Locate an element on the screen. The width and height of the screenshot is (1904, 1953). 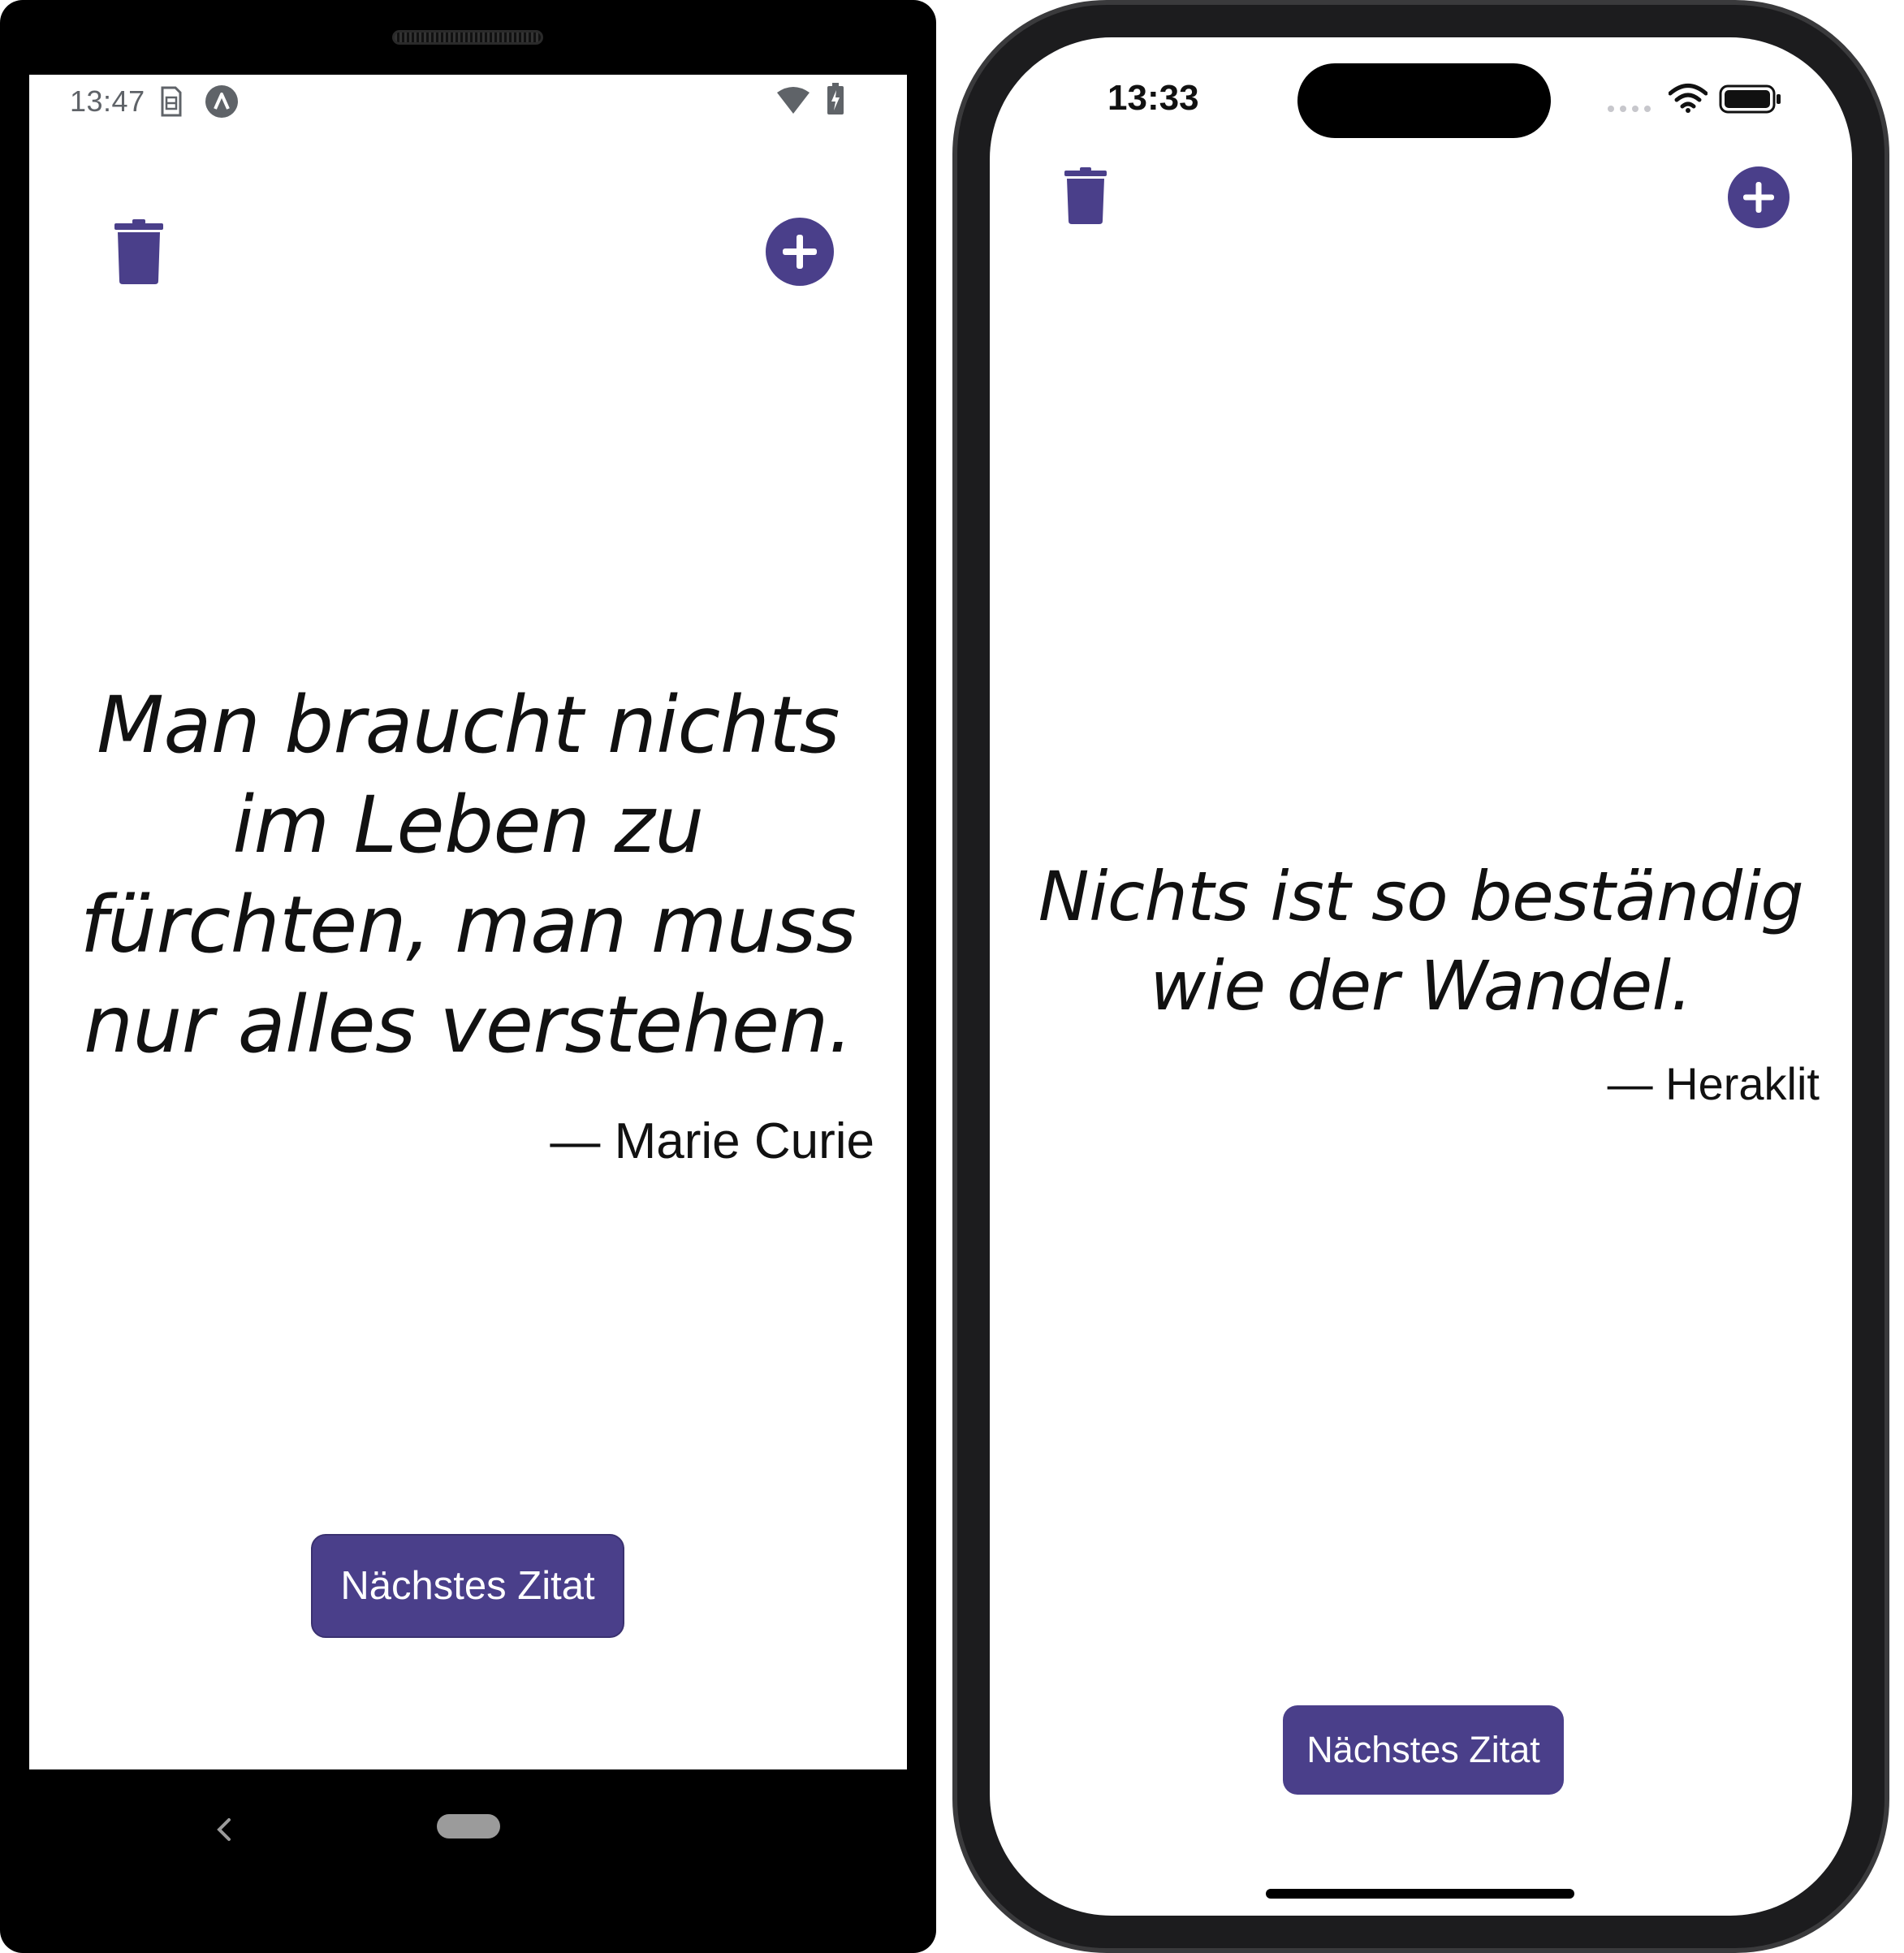
status-time: 13:33 is located at coordinates (1153, 98).